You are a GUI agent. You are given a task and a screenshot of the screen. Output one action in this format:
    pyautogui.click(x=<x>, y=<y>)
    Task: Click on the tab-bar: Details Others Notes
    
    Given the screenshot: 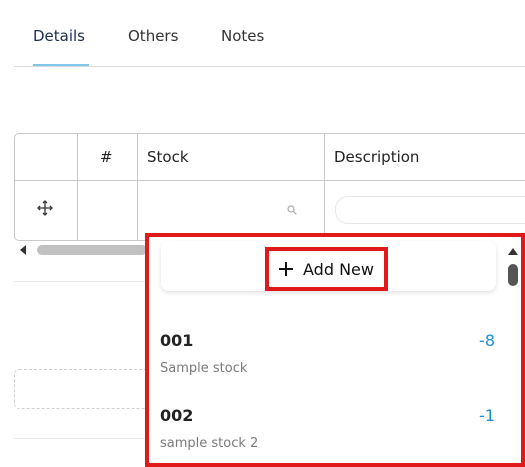 What is the action you would take?
    pyautogui.click(x=269, y=33)
    